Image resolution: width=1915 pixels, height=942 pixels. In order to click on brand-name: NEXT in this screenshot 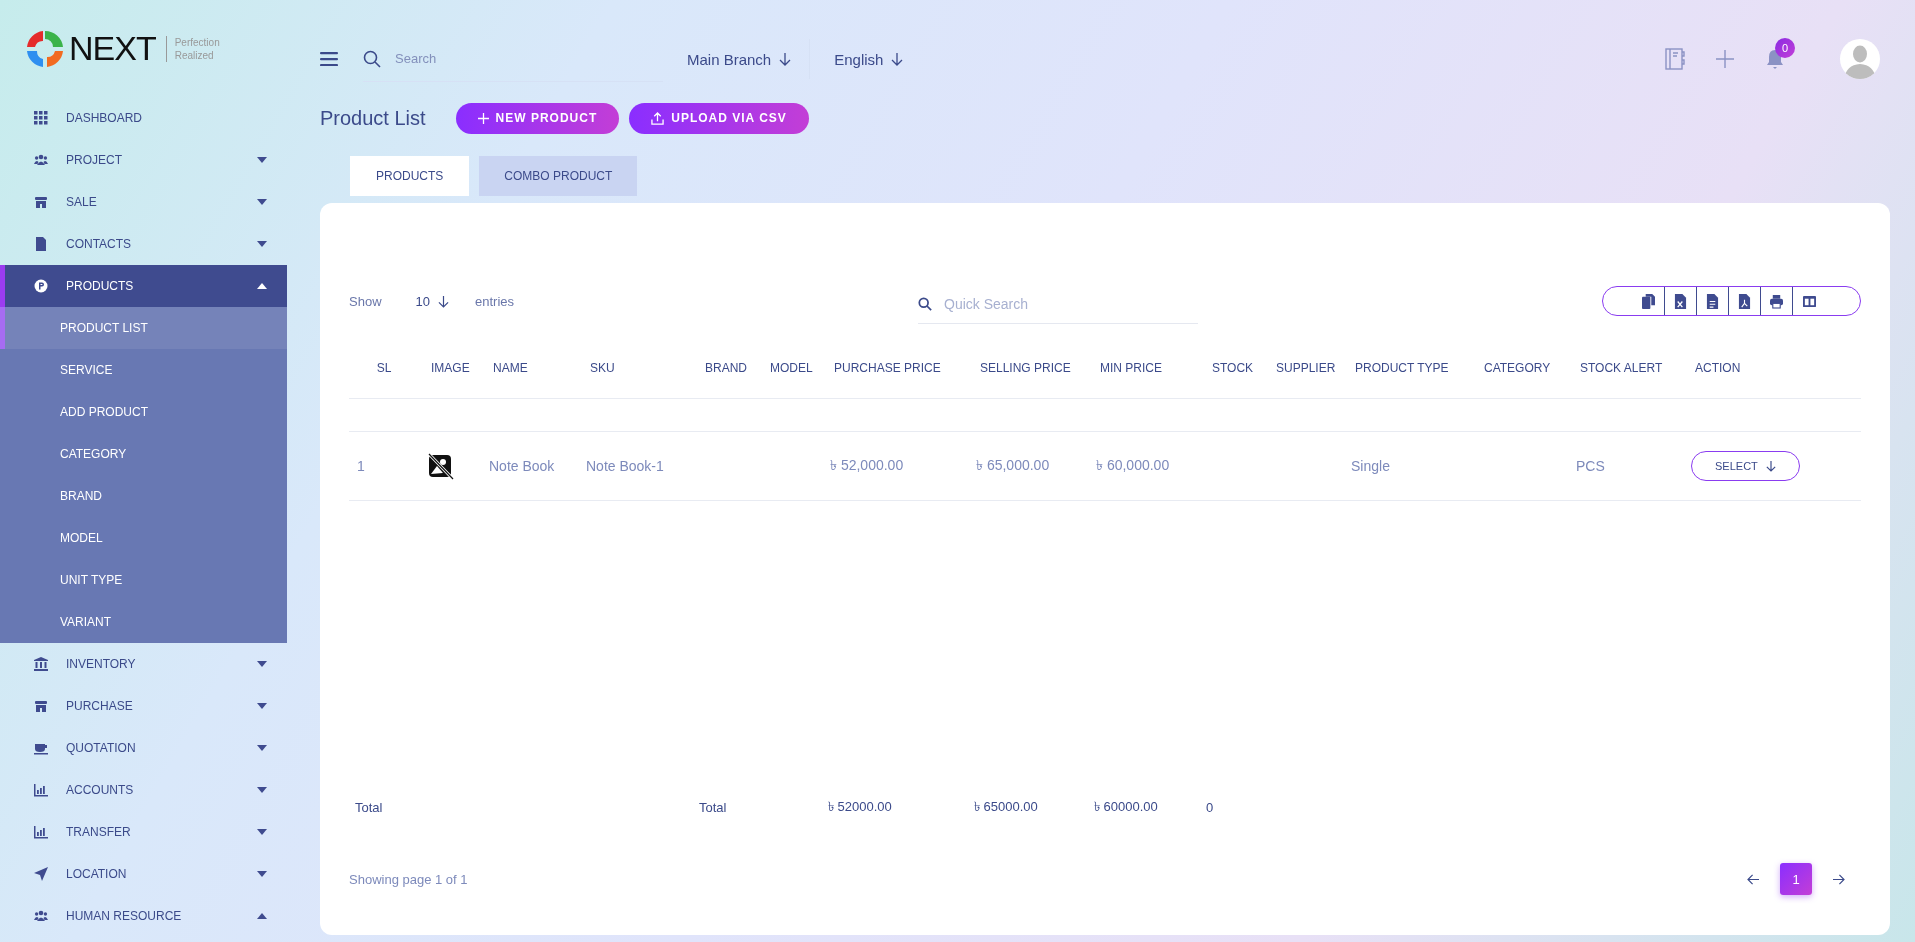, I will do `click(112, 48)`.